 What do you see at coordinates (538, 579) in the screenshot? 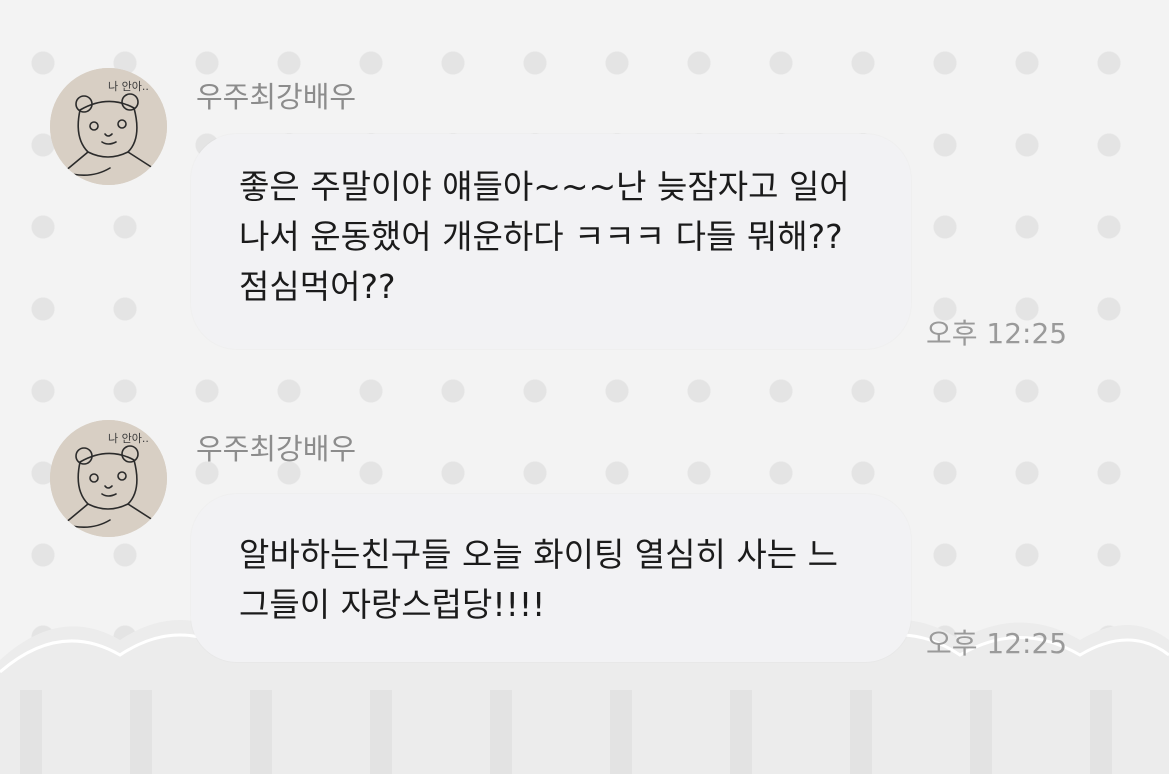
I see `message-text: 알바하는친구들 오늘 화이팅 열심히 사는 느그들이 자랑스럽당!!!!` at bounding box center [538, 579].